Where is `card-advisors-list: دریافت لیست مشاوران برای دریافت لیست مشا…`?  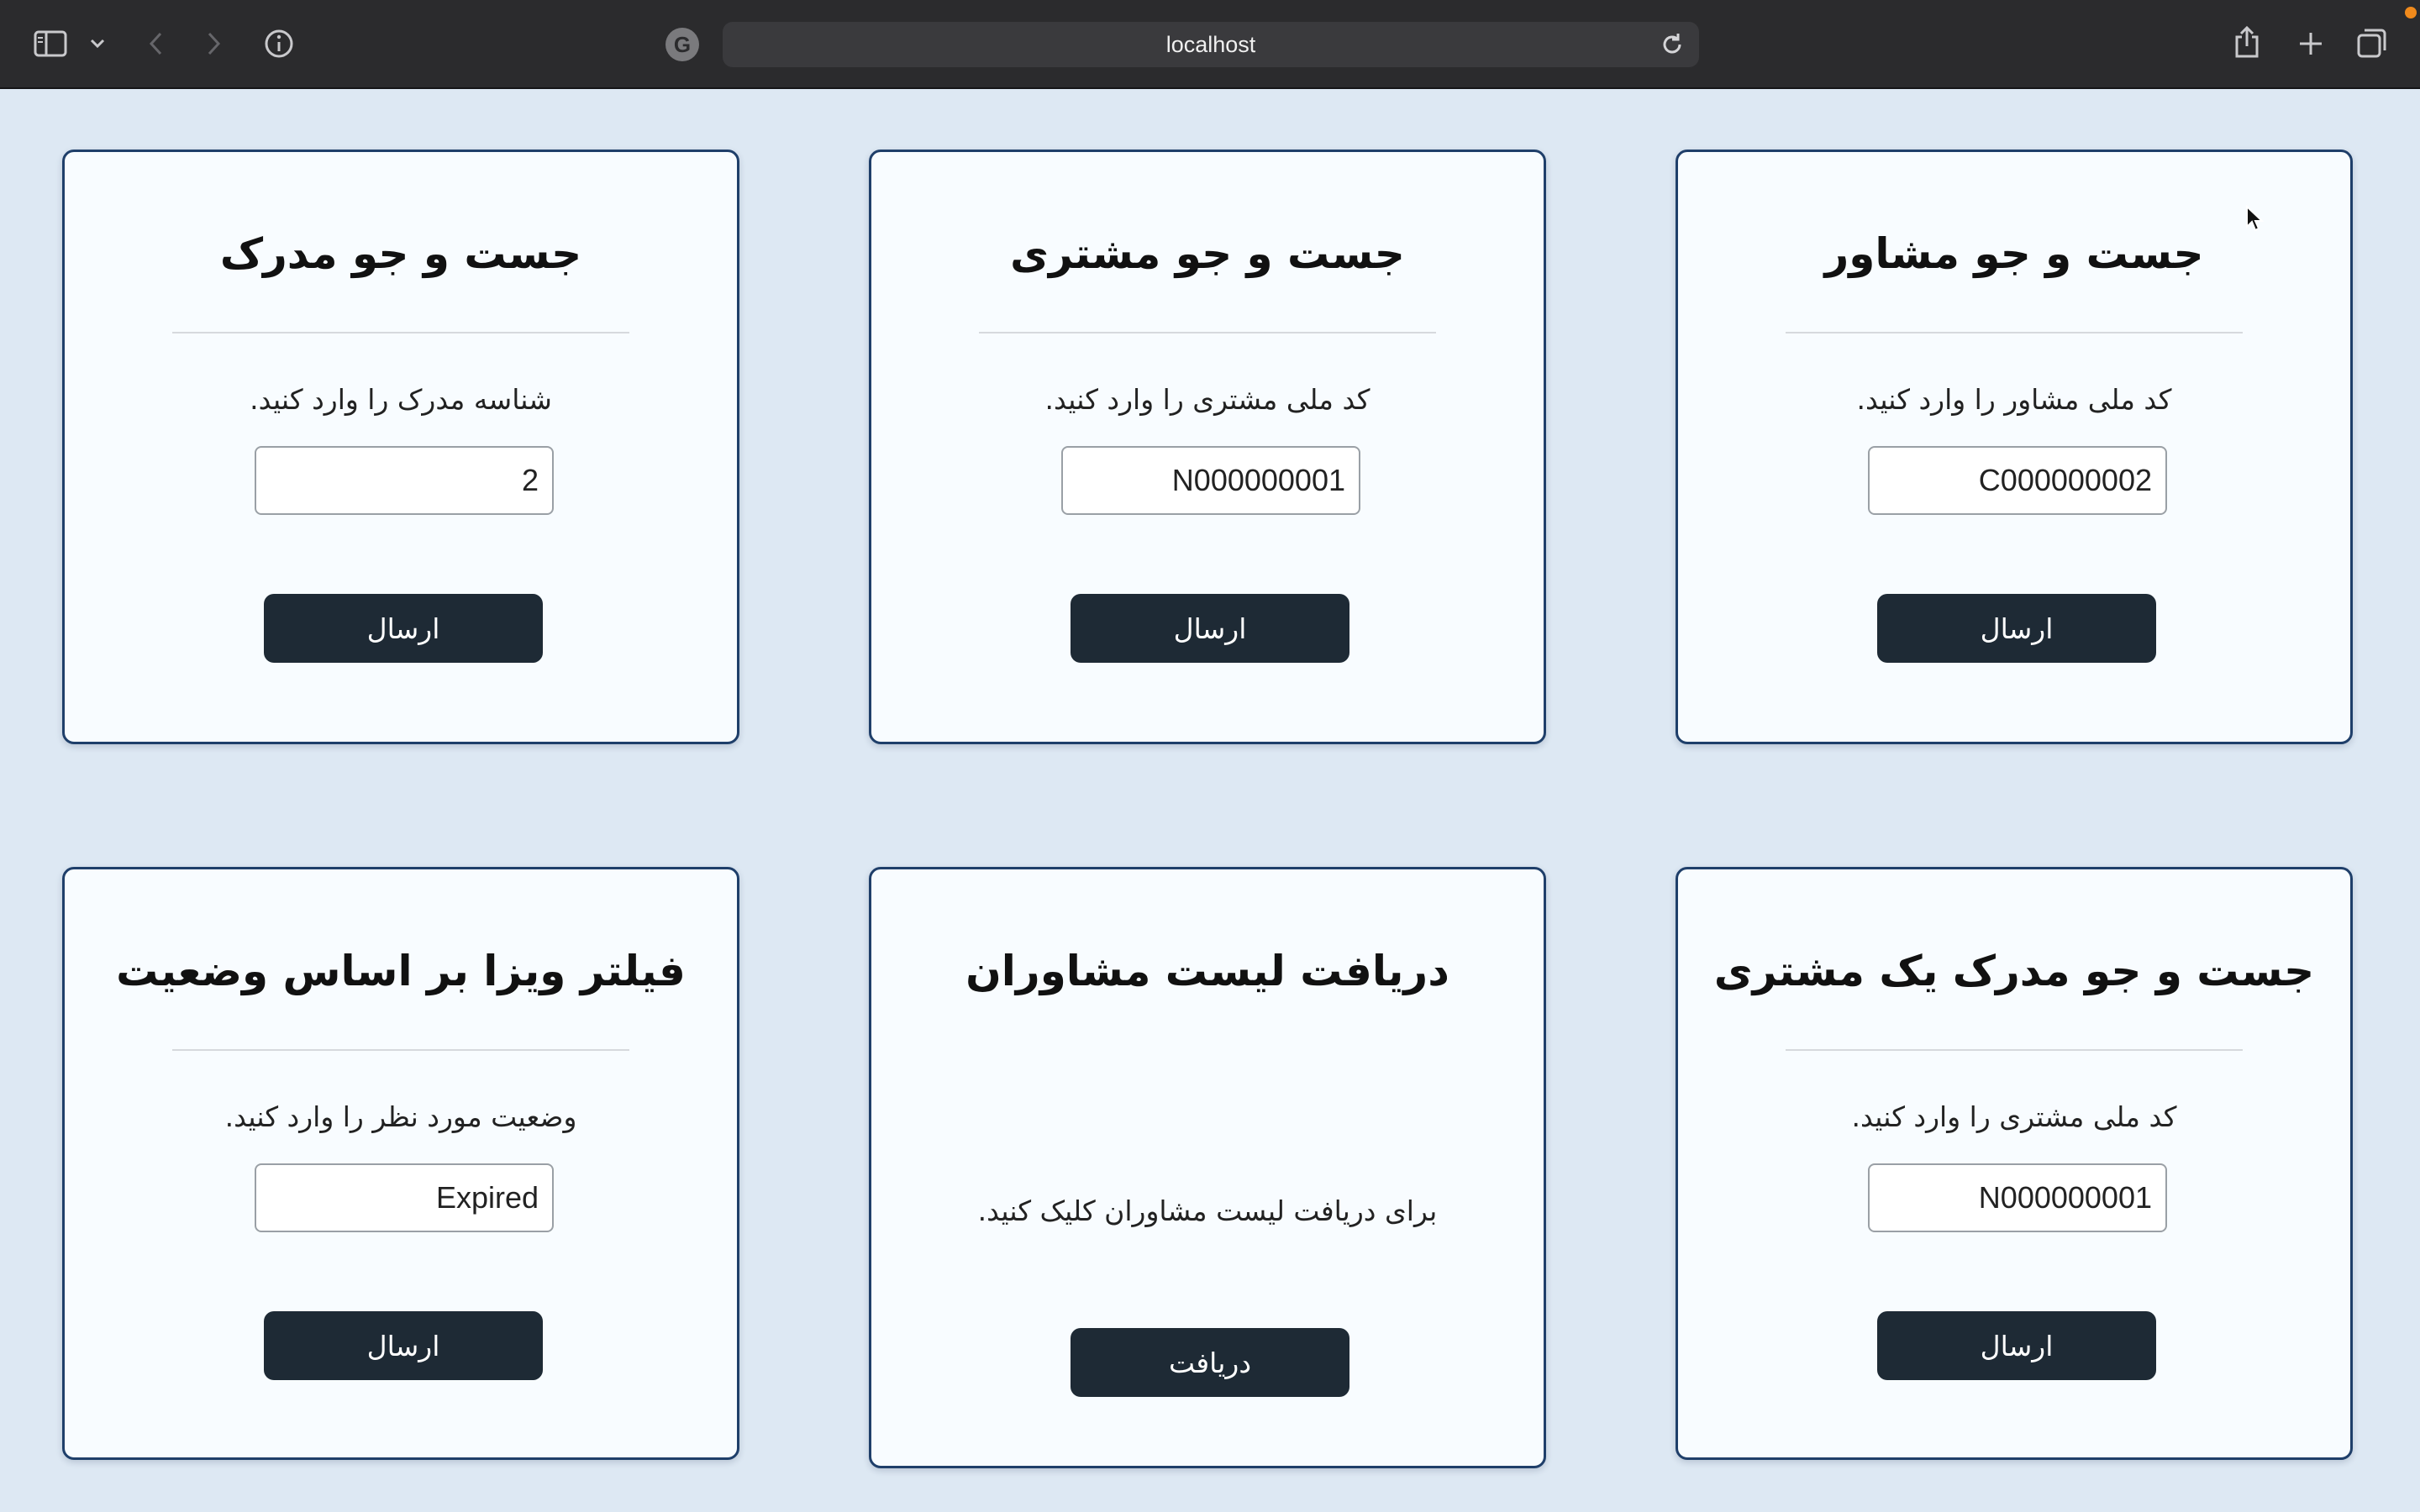 card-advisors-list: دریافت لیست مشاوران برای دریافت لیست مشا… is located at coordinates (1207, 1167).